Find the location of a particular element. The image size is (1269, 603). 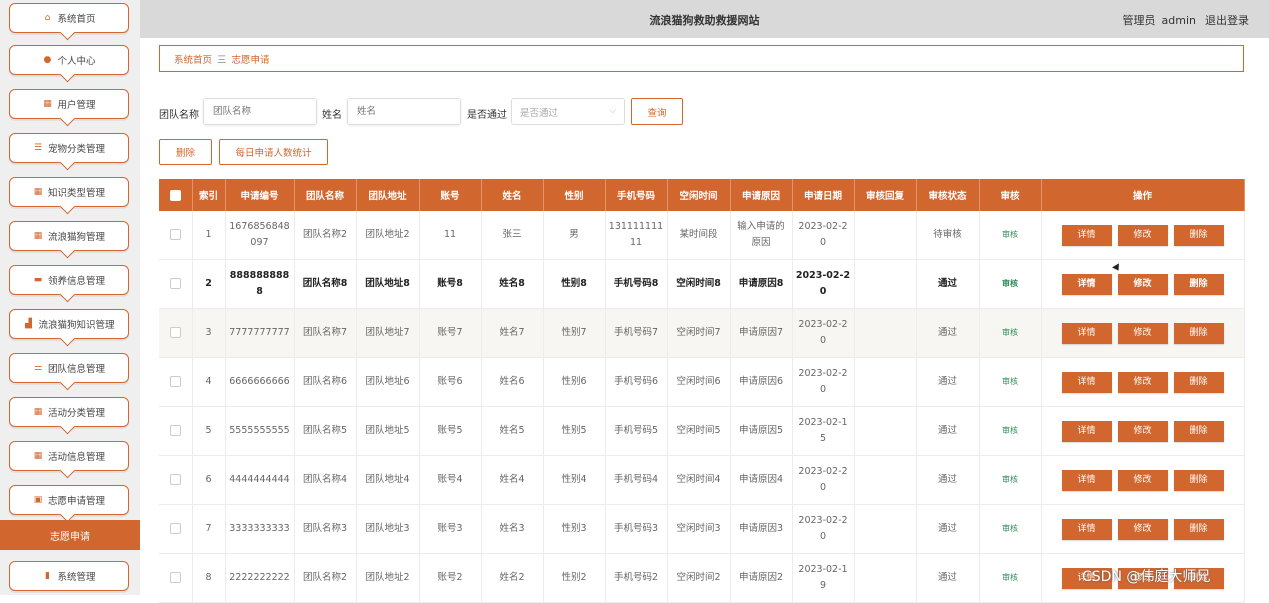

breadcrumb-home: 系统首页 is located at coordinates (193, 59).